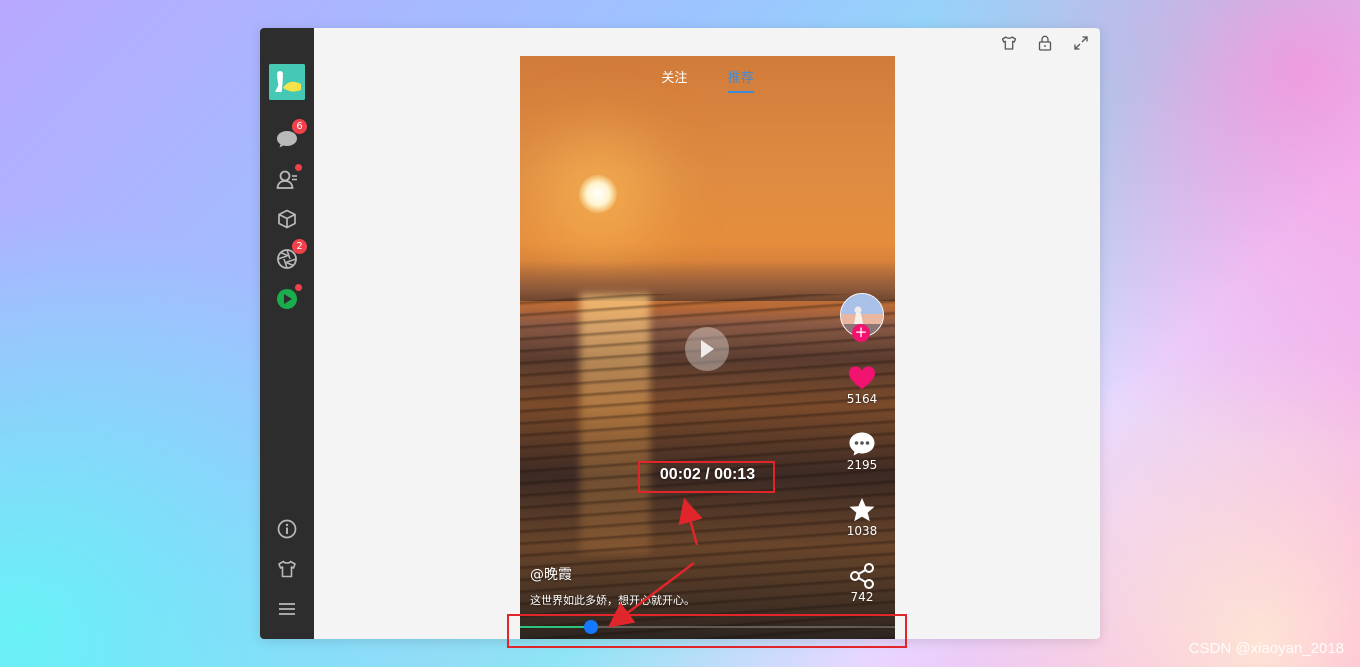  I want to click on comment-icon, so click(862, 444).